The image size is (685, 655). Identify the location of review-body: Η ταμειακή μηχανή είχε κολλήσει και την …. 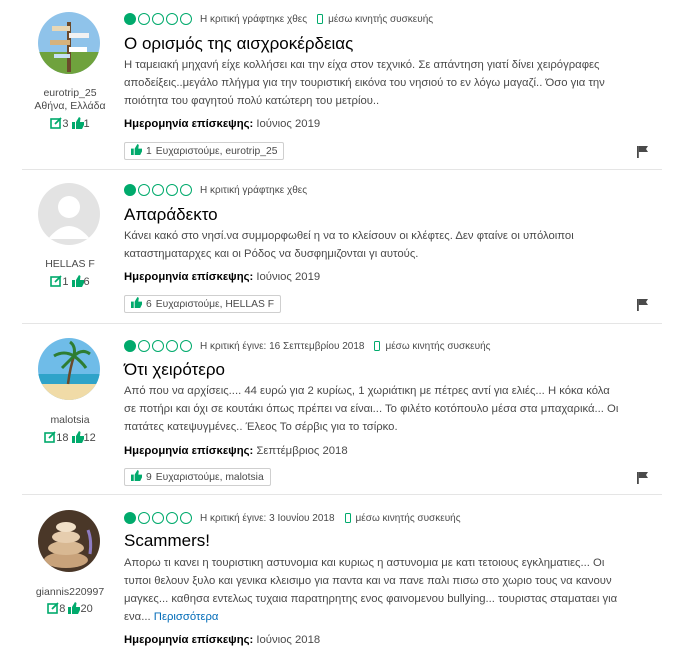
(364, 83).